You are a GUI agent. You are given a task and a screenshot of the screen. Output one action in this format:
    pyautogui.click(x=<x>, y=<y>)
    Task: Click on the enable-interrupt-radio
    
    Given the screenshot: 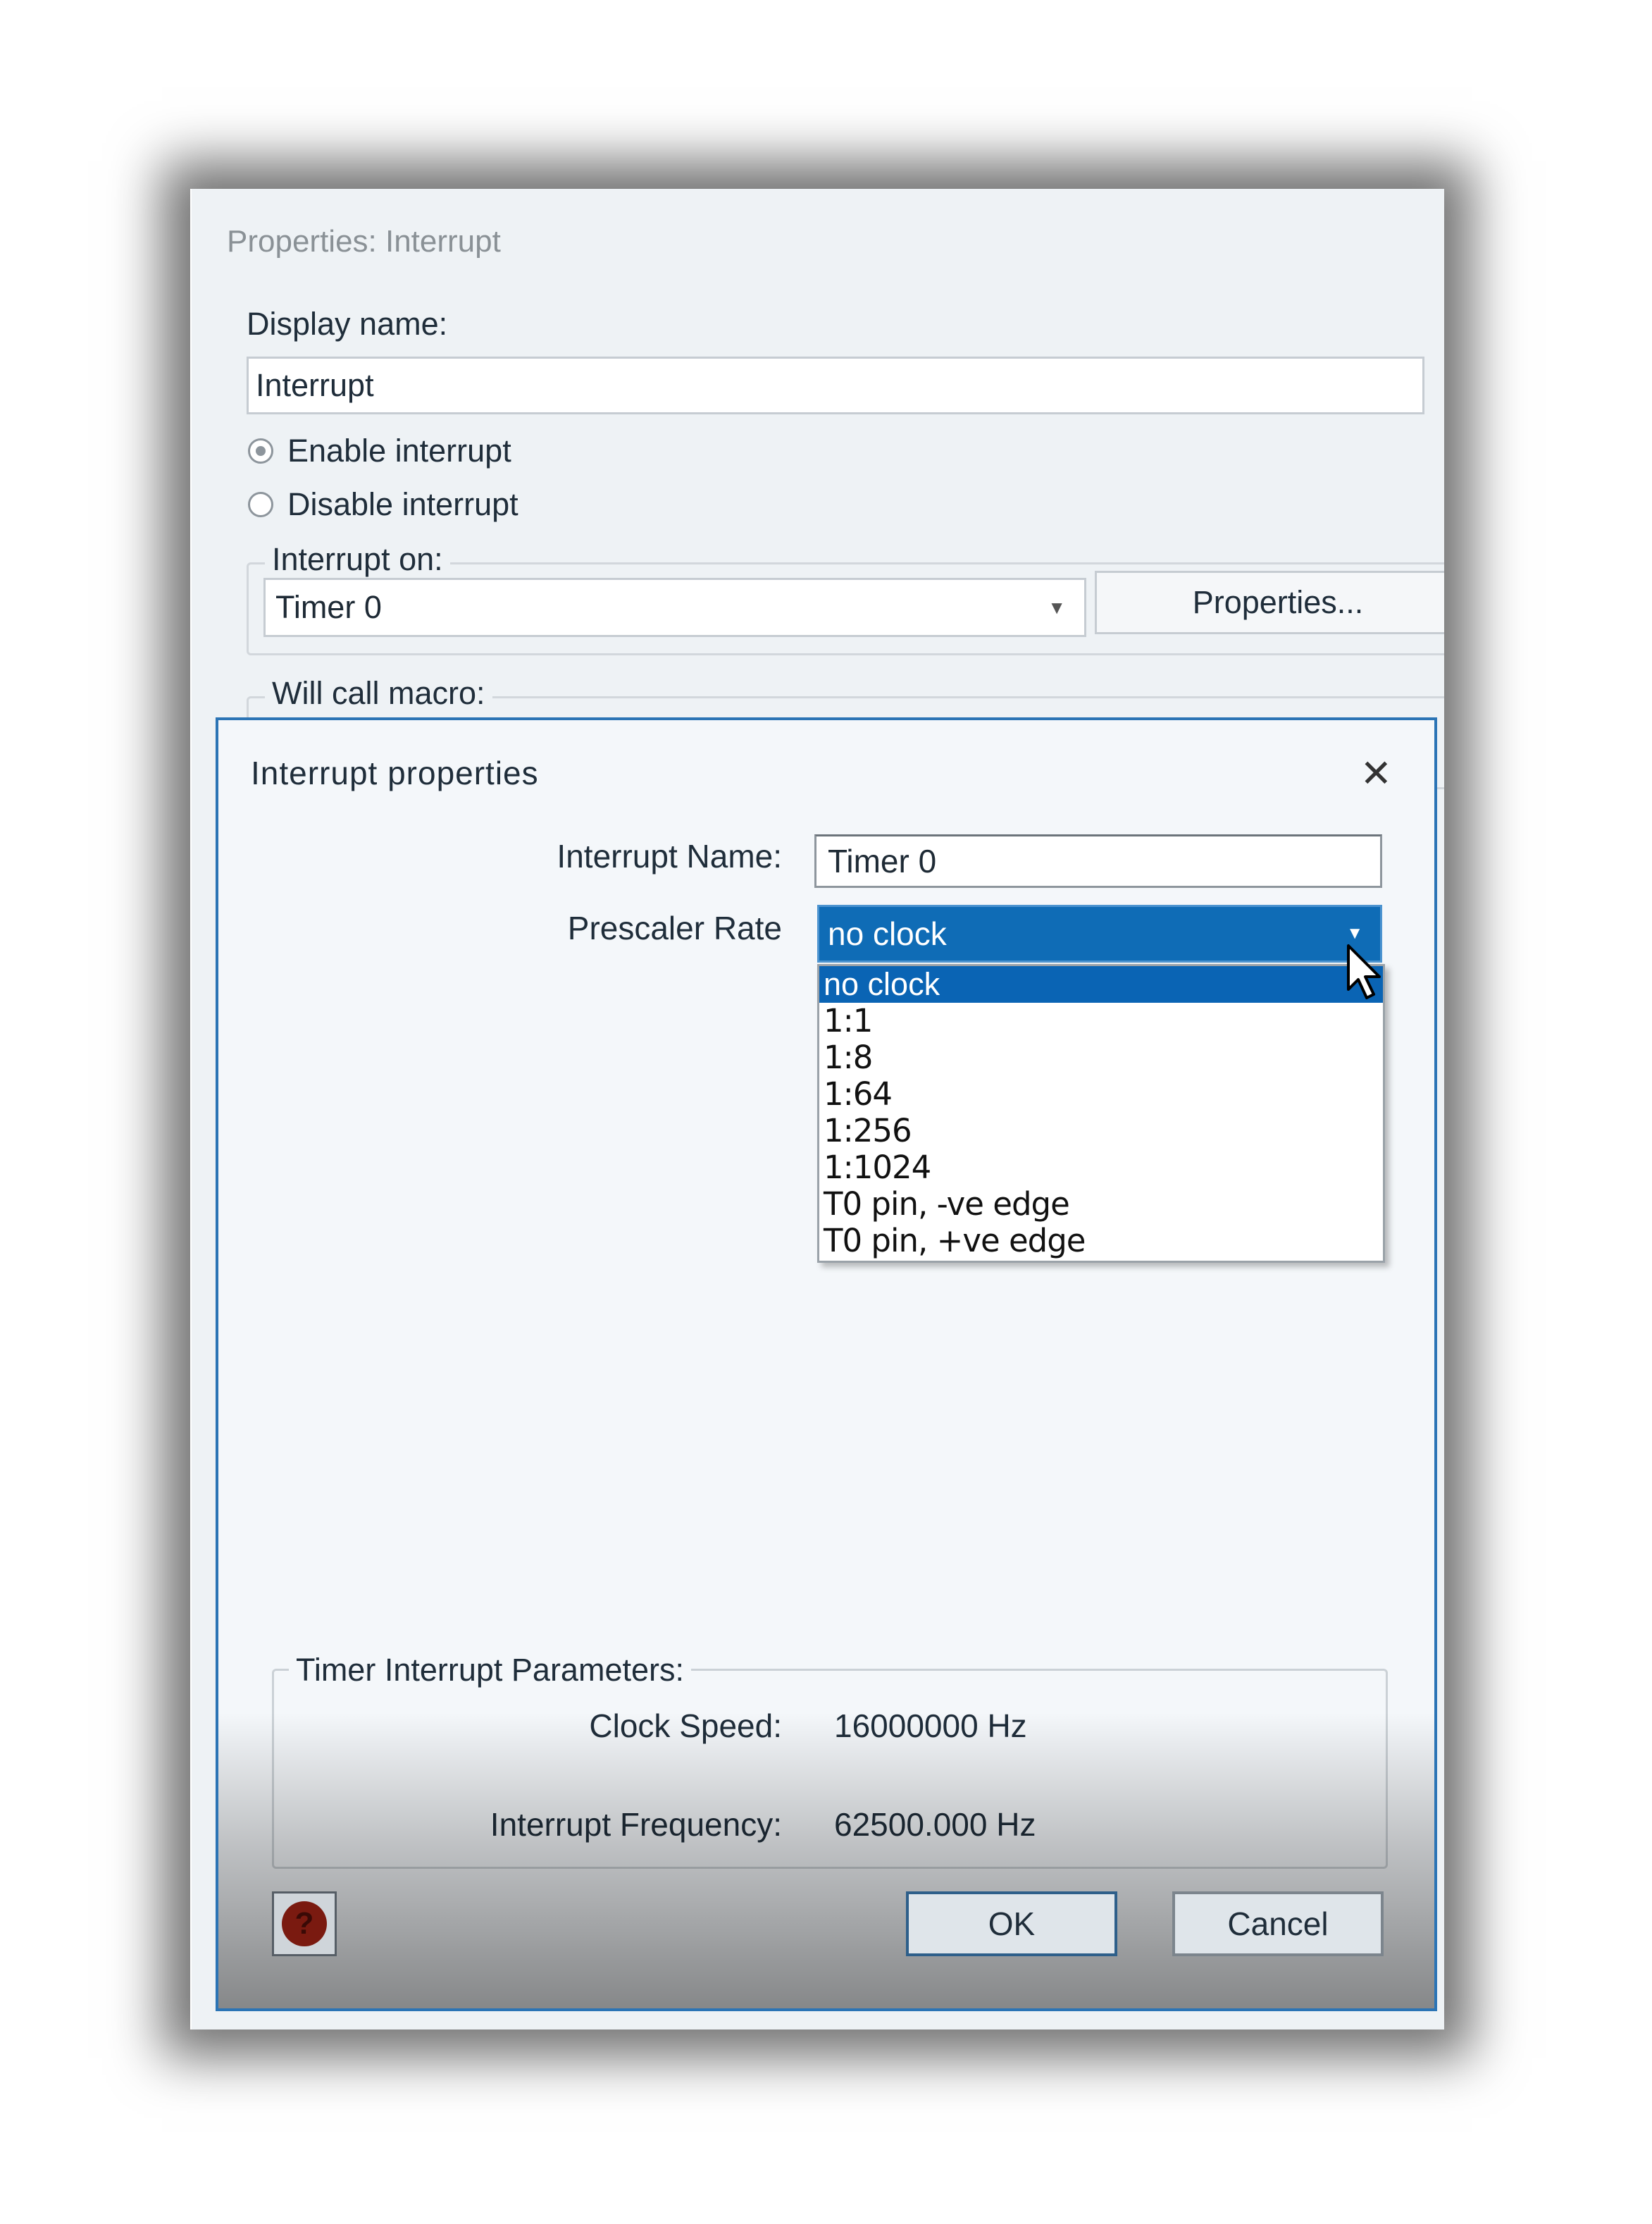 What is the action you would take?
    pyautogui.click(x=260, y=451)
    